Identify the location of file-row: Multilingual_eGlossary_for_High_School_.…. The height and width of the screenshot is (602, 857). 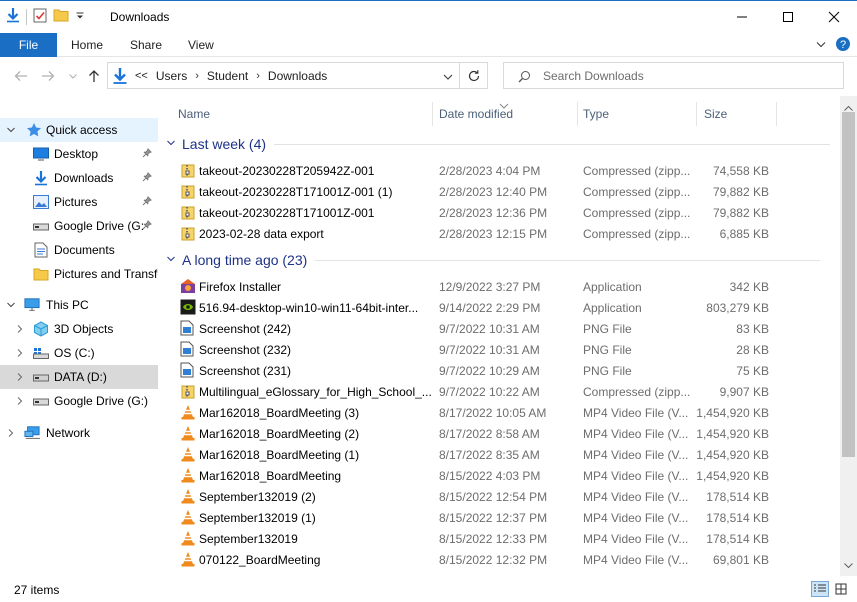
(506, 391).